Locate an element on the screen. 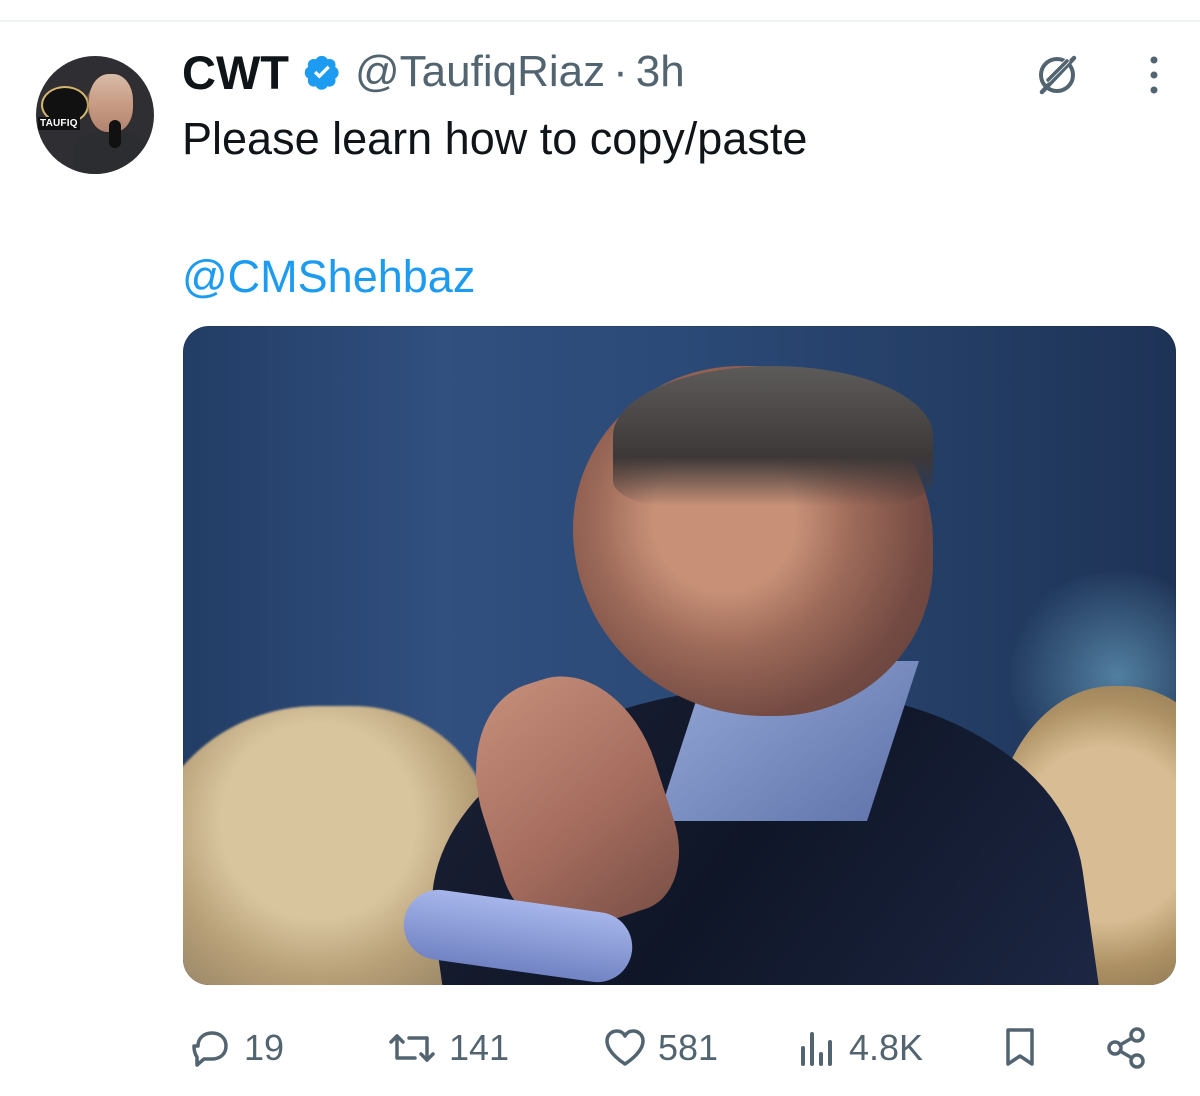 This screenshot has height=1096, width=1200. views-button: 4.8K is located at coordinates (859, 1048).